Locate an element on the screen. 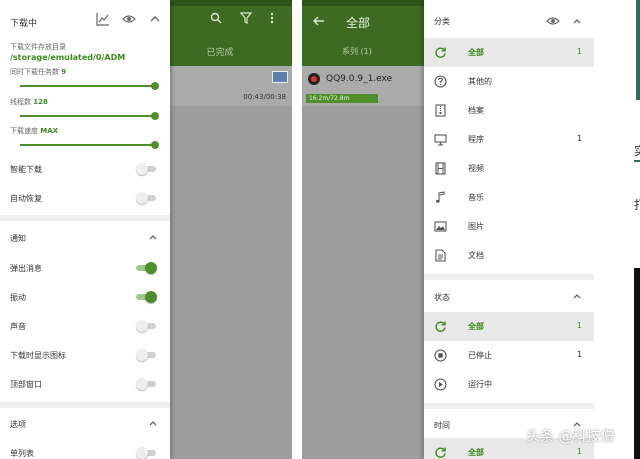 The image size is (640, 459). category-label: 其他的 is located at coordinates (480, 81).